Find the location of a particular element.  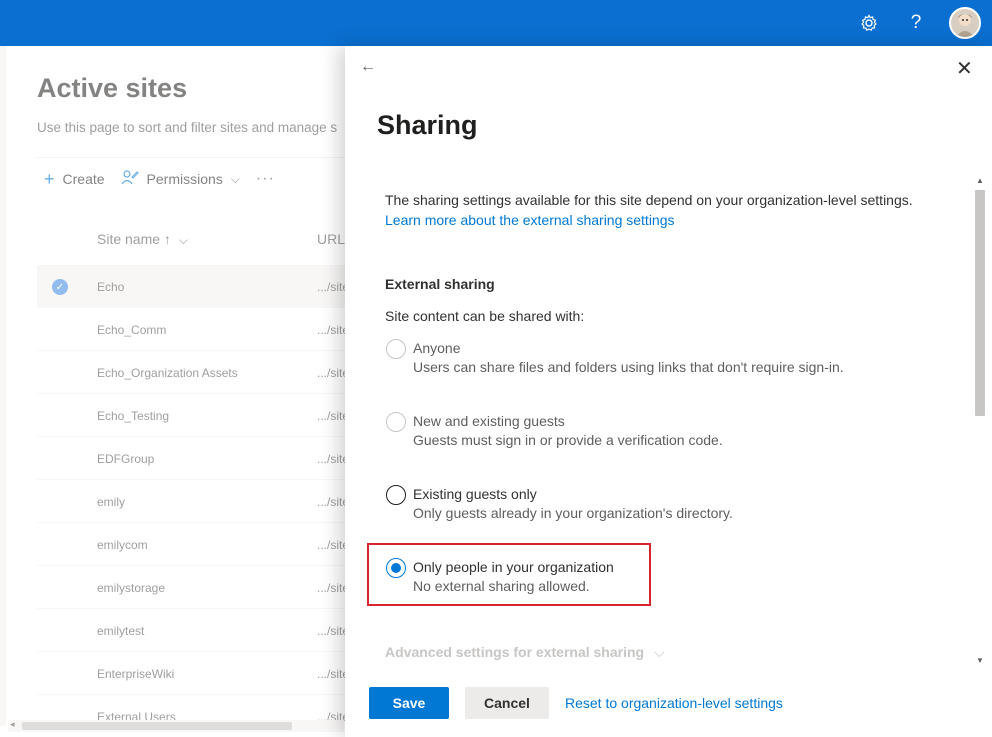

advanced-settings-toggle: Advanced settings for external sharing ⌵ is located at coordinates (525, 652).